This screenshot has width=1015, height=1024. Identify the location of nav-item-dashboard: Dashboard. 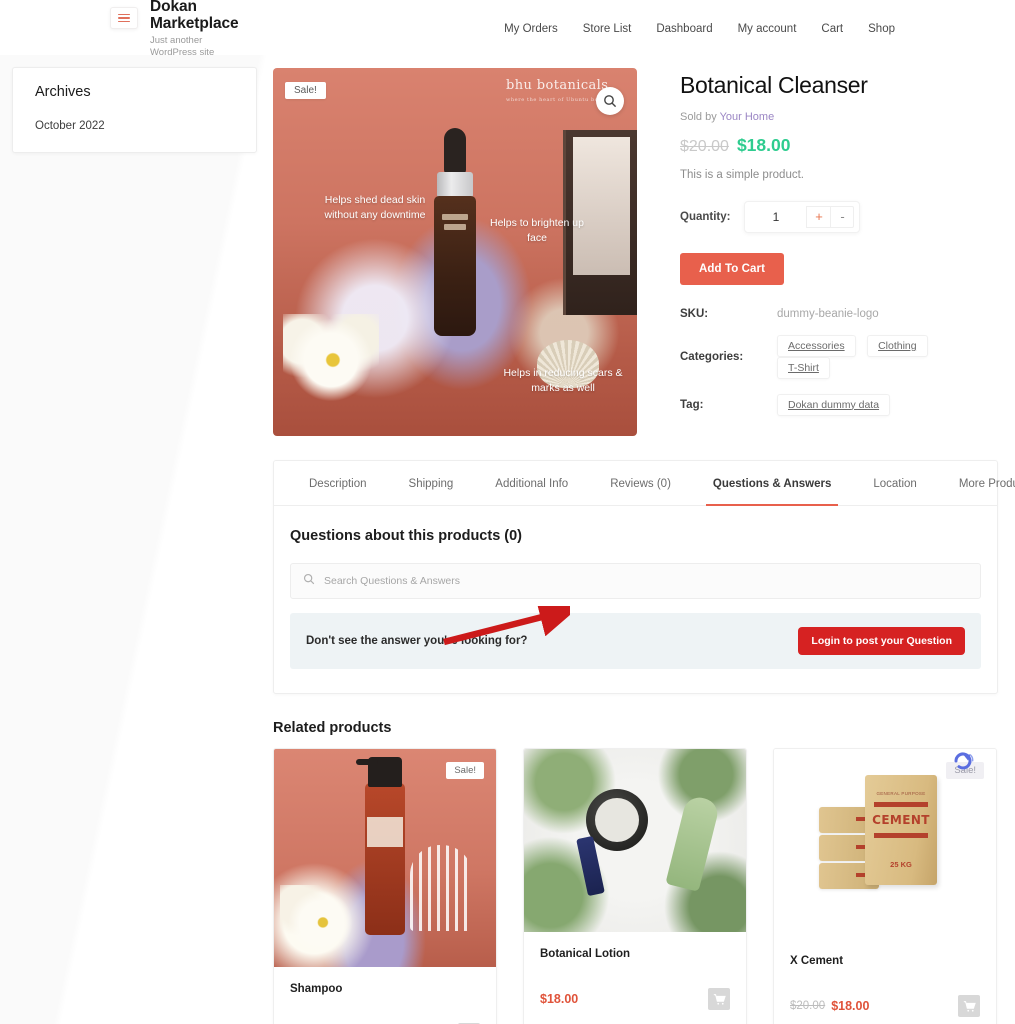
(684, 29).